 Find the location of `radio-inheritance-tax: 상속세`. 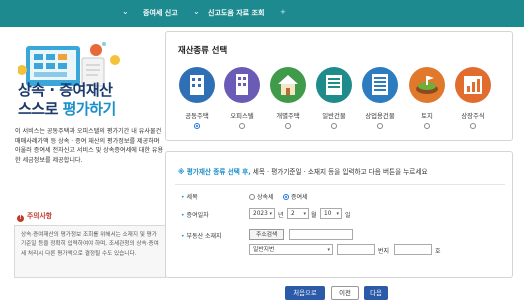

radio-inheritance-tax: 상속세 is located at coordinates (261, 196).